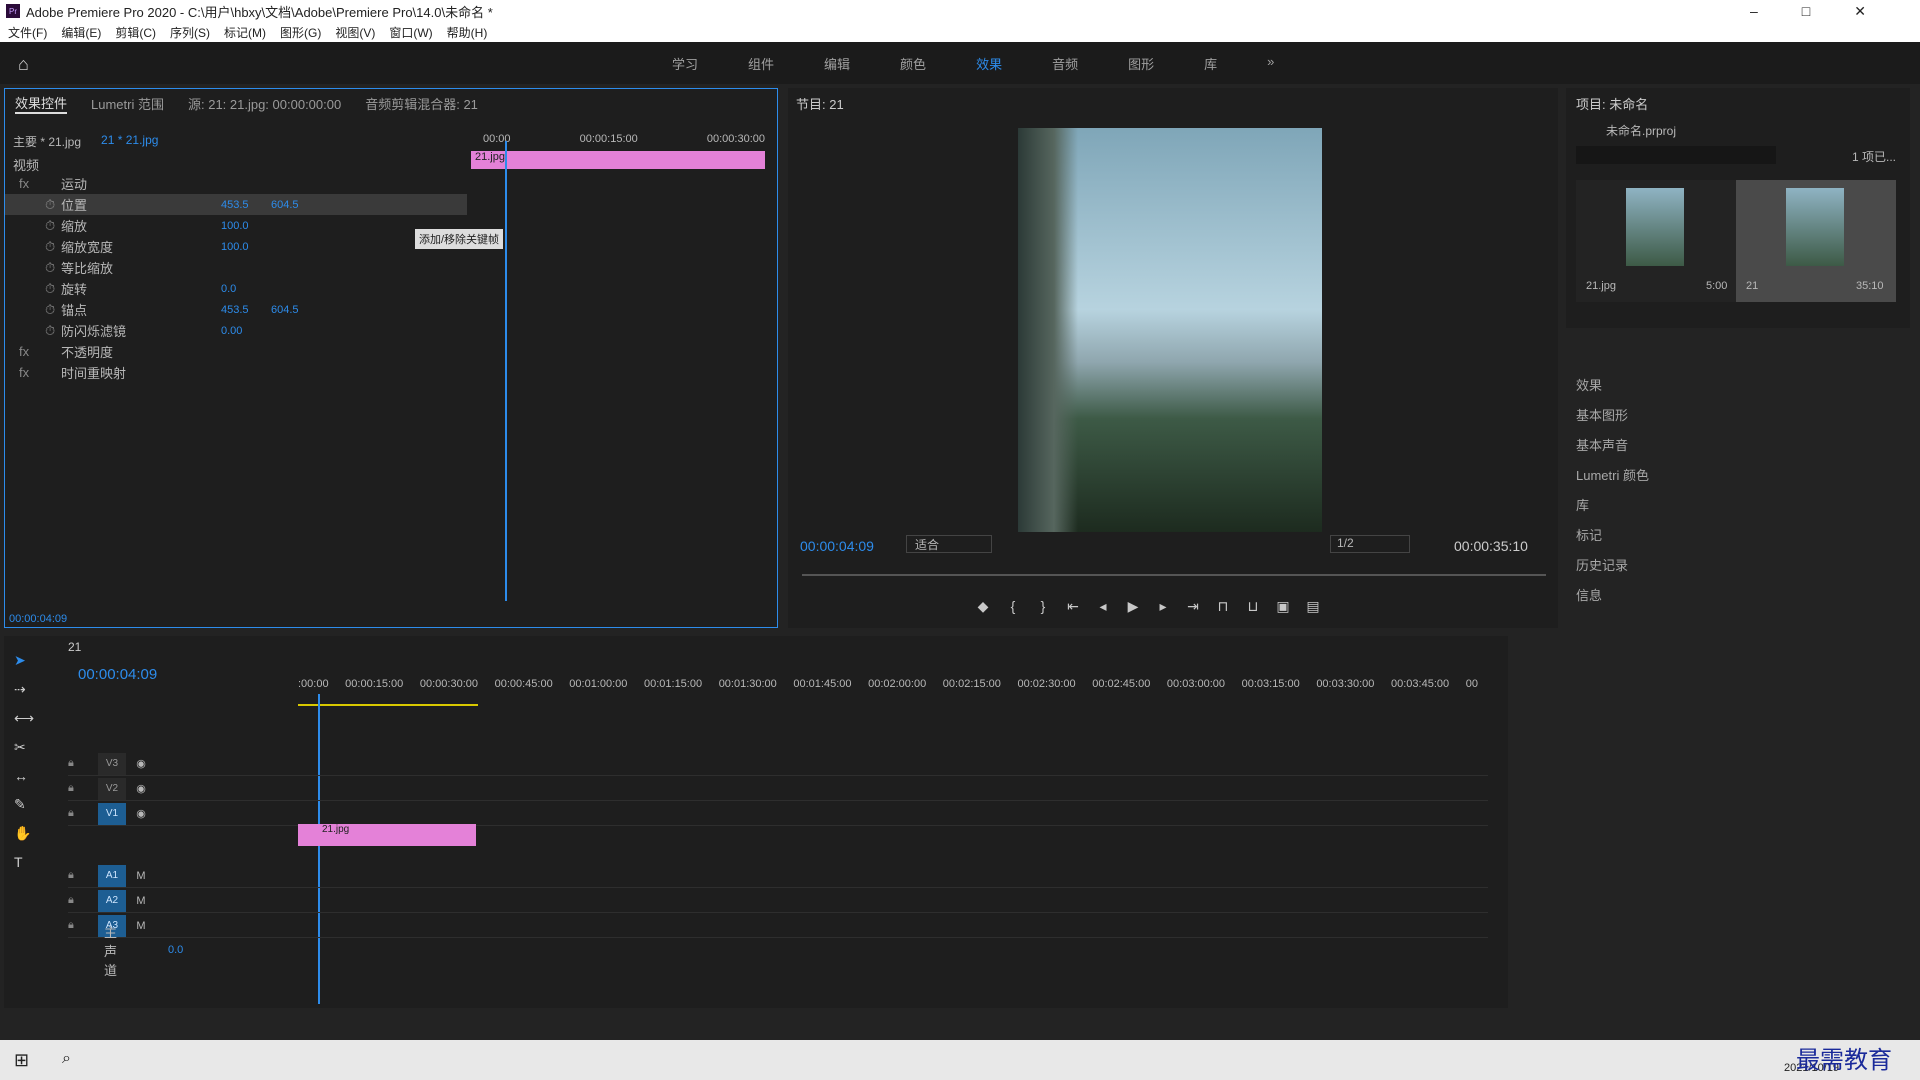 The width and height of the screenshot is (1920, 1080). I want to click on ec-param-row: fx 不透明度, so click(236, 351).